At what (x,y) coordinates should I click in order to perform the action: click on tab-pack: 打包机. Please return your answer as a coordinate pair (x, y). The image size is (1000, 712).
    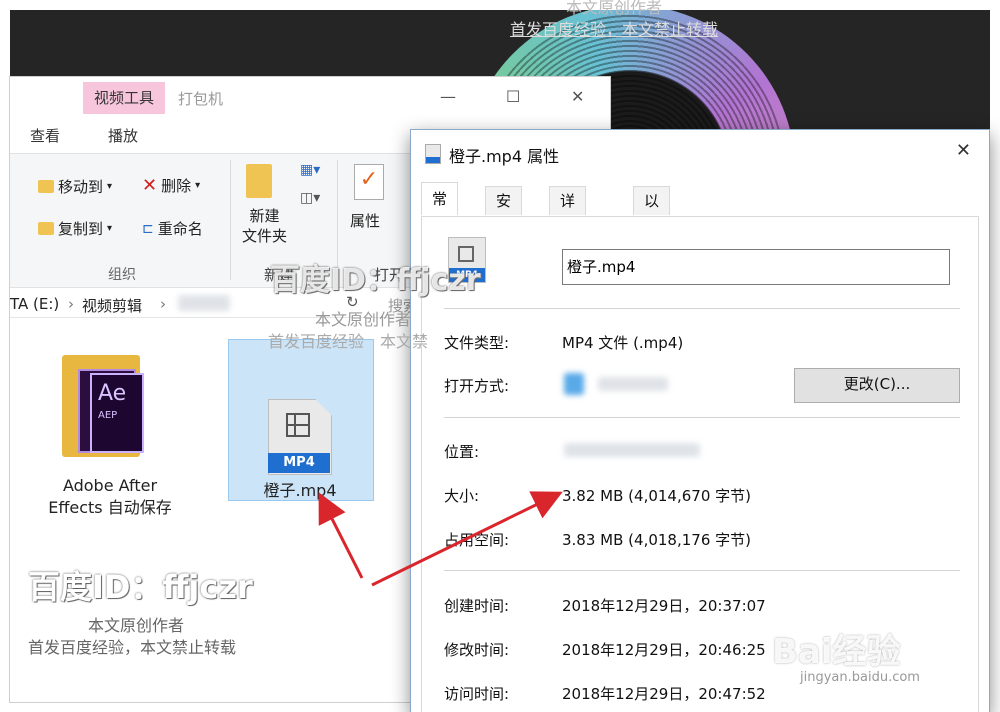
    Looking at the image, I should click on (200, 98).